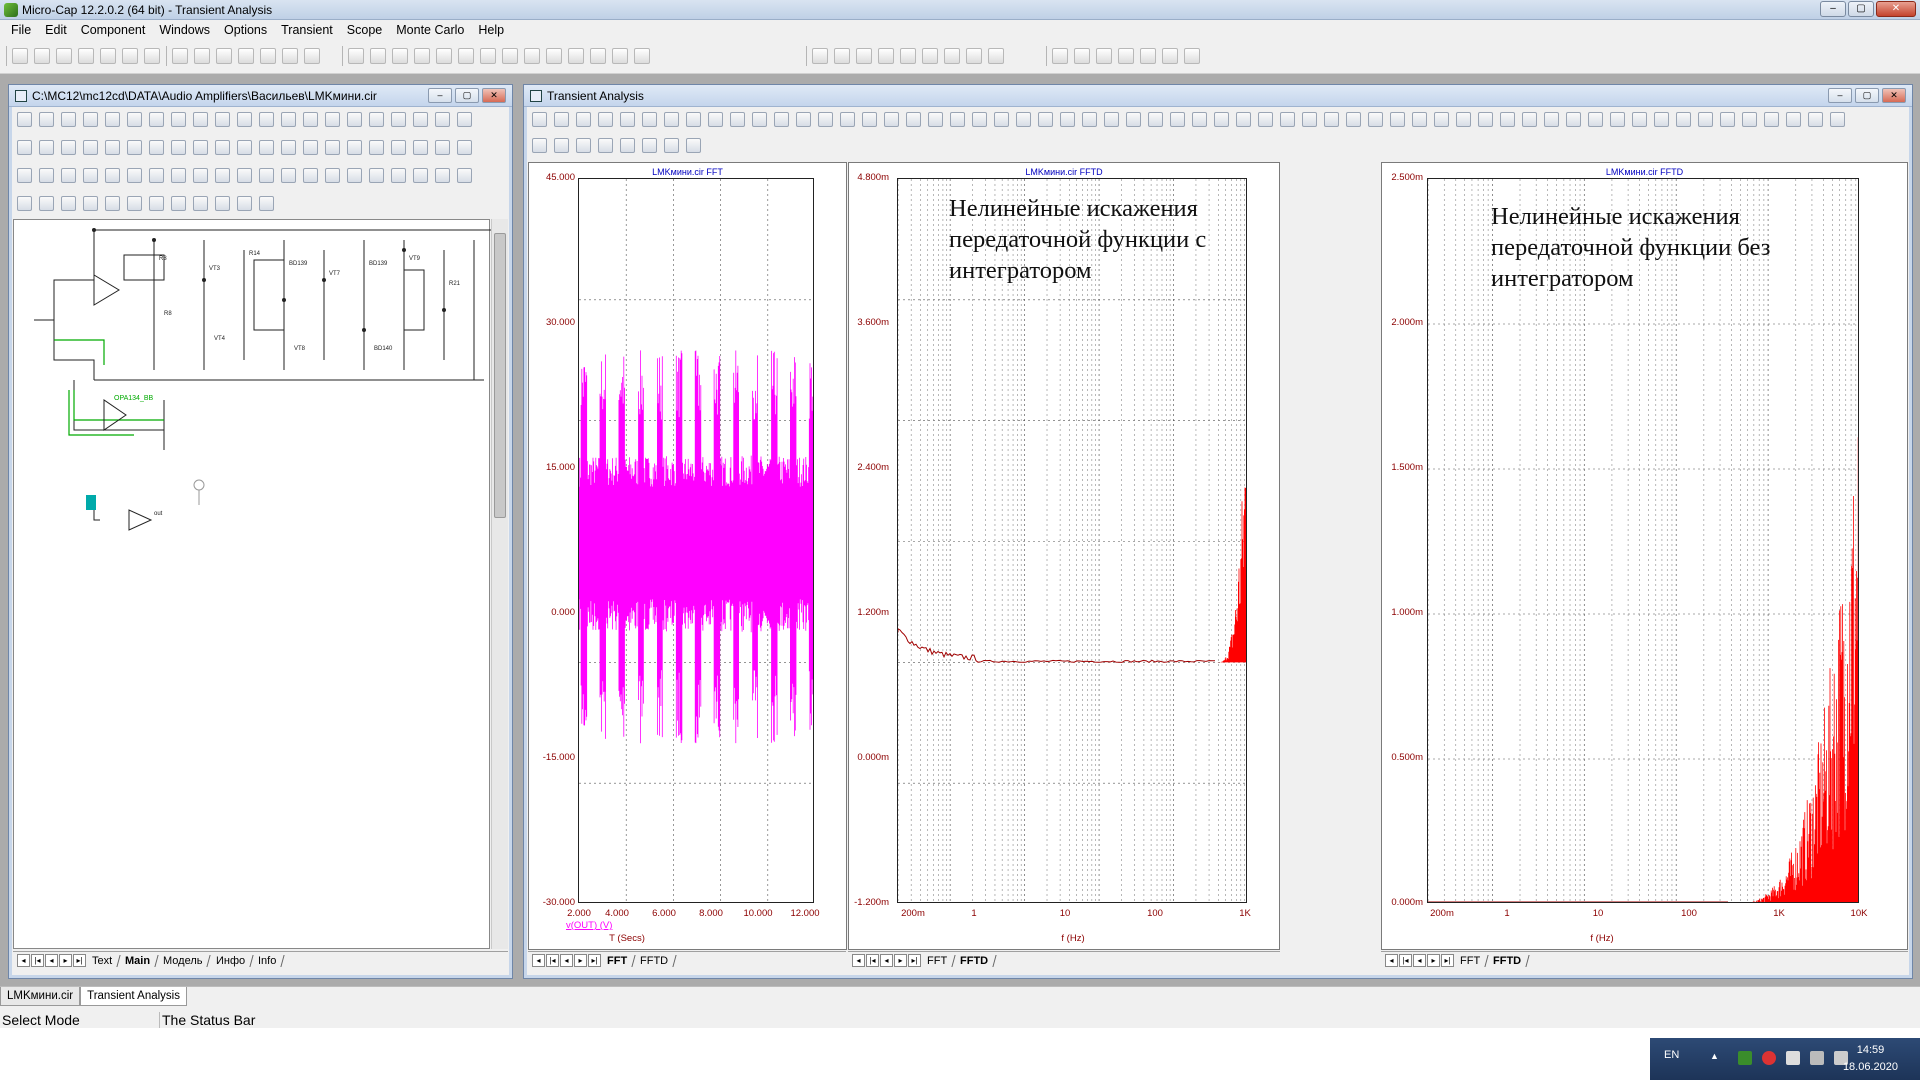 Image resolution: width=1920 pixels, height=1080 pixels. What do you see at coordinates (1470, 960) in the screenshot?
I see `tab-fft: FFT` at bounding box center [1470, 960].